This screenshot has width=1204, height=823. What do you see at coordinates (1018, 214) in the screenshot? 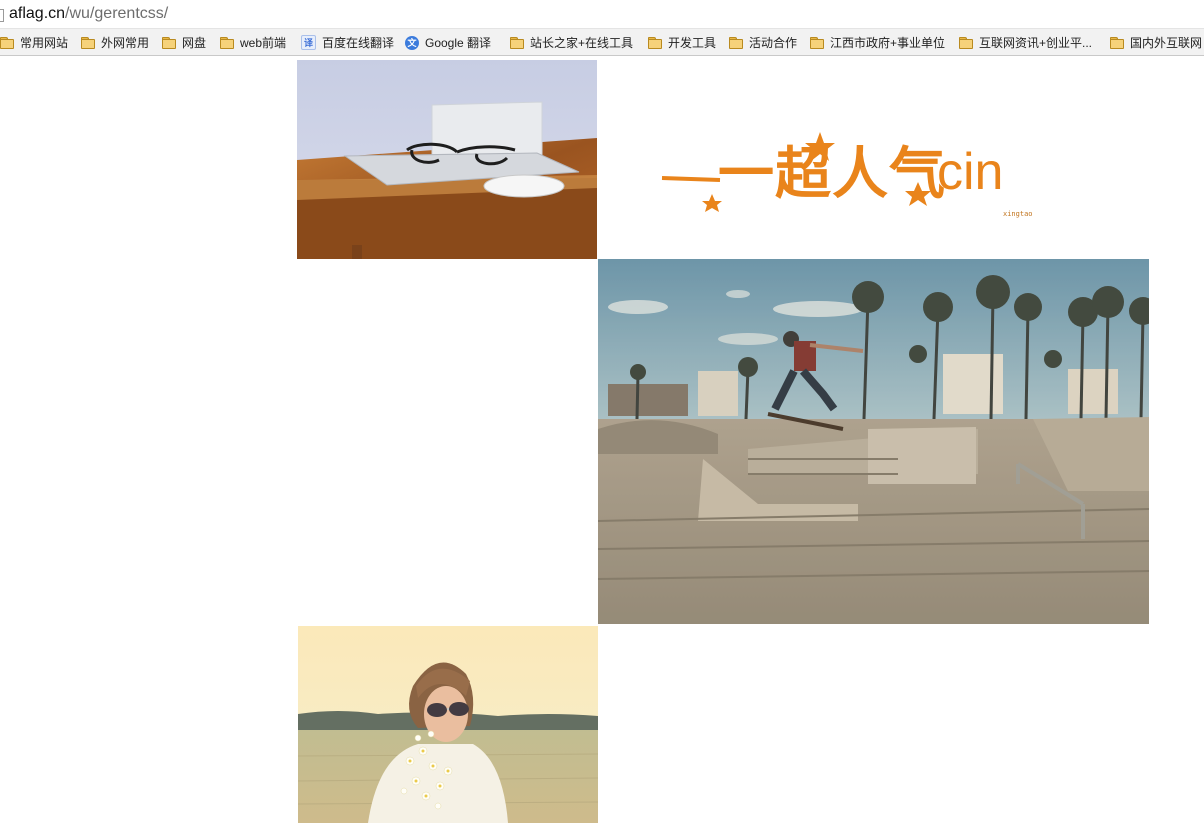
I see `logo-subtext: xingtao` at bounding box center [1018, 214].